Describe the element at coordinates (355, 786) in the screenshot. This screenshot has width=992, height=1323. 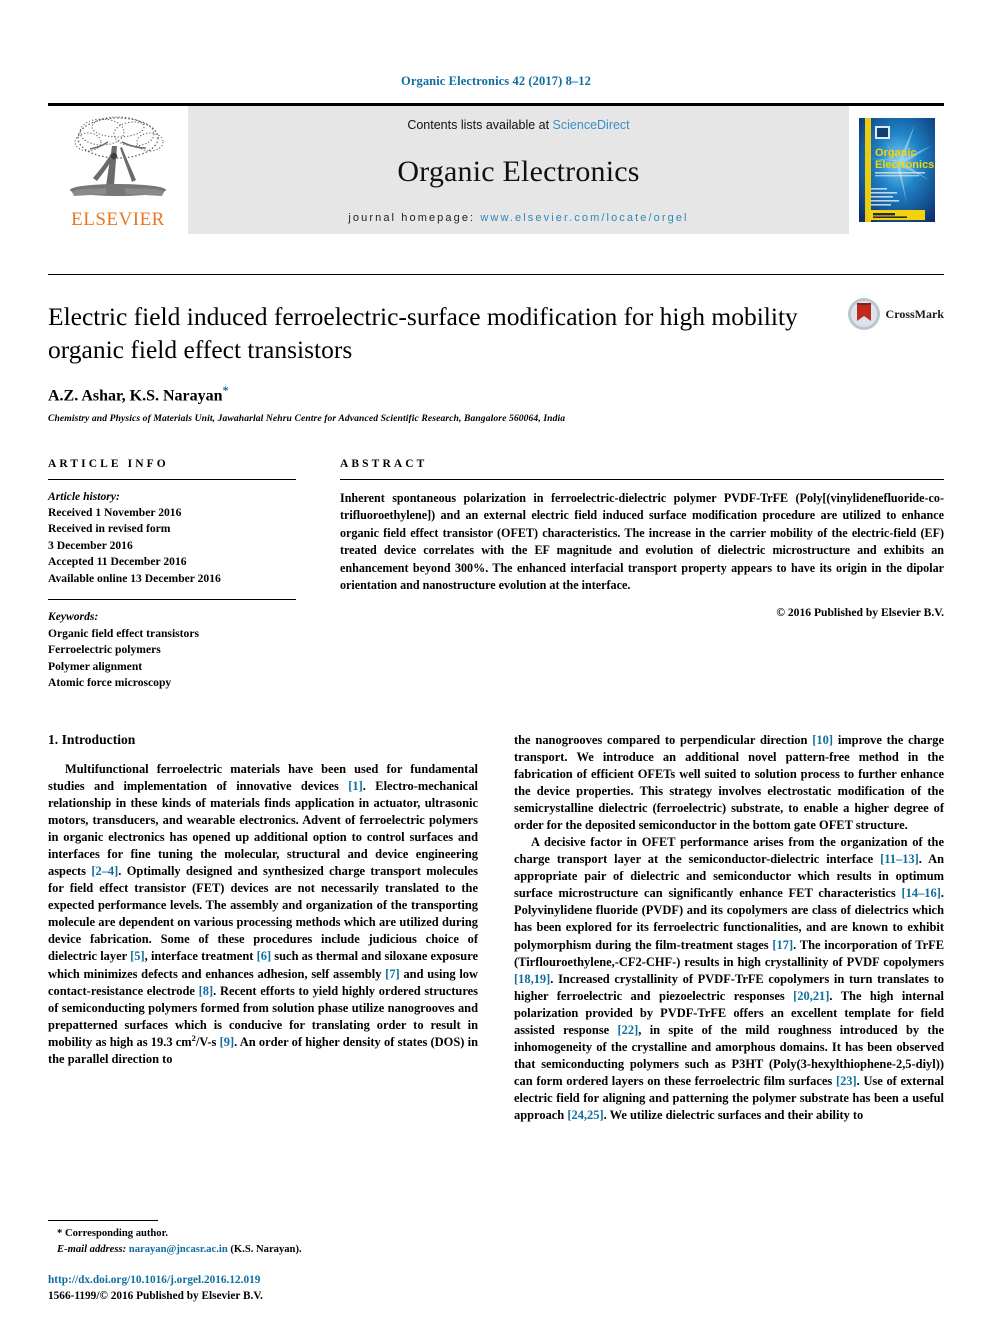
I see `citation-reference: [1]` at that location.